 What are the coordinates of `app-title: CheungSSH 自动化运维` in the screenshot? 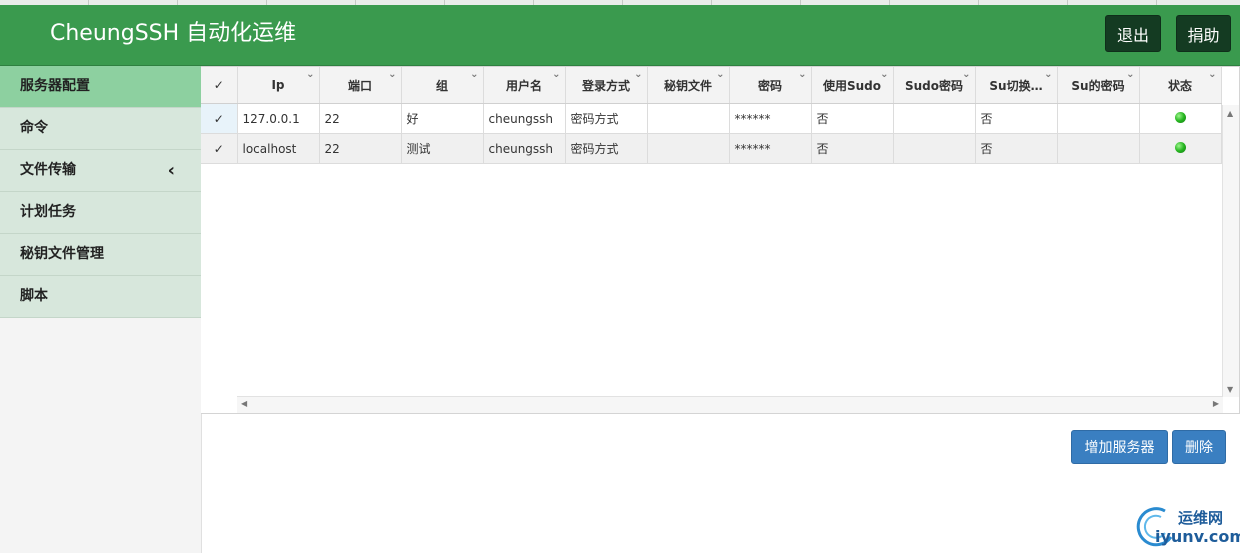 It's located at (173, 33).